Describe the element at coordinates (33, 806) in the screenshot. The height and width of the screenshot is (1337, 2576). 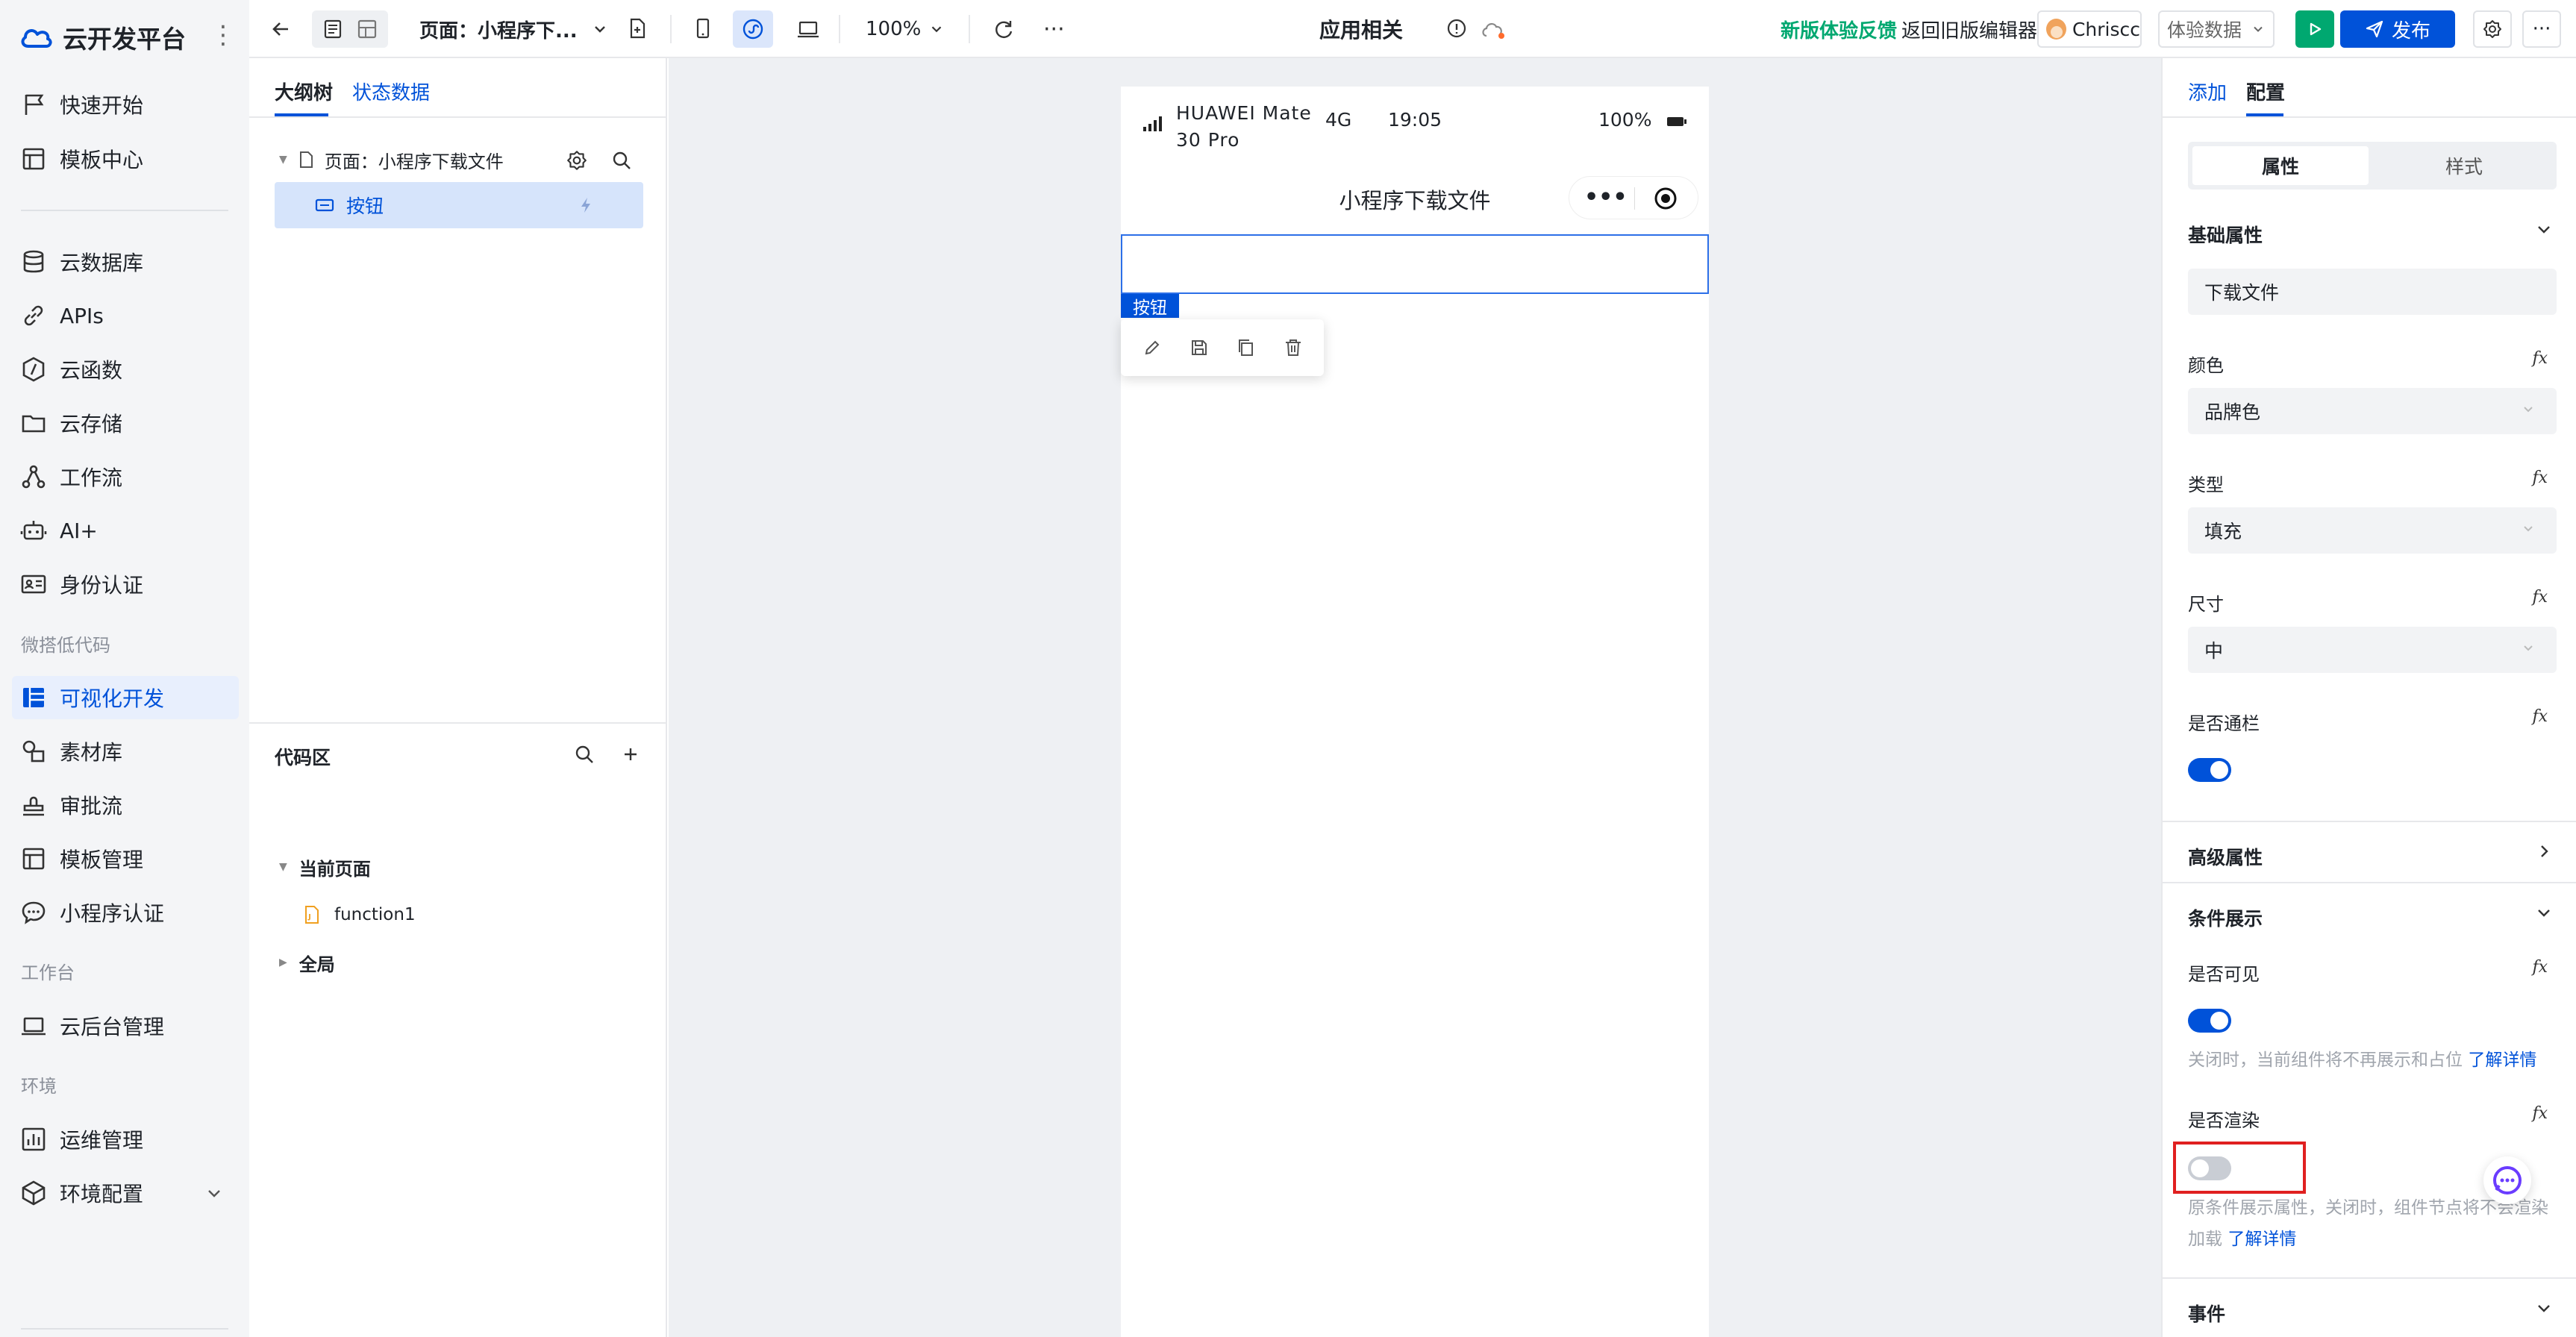
I see `stamp-icon` at that location.